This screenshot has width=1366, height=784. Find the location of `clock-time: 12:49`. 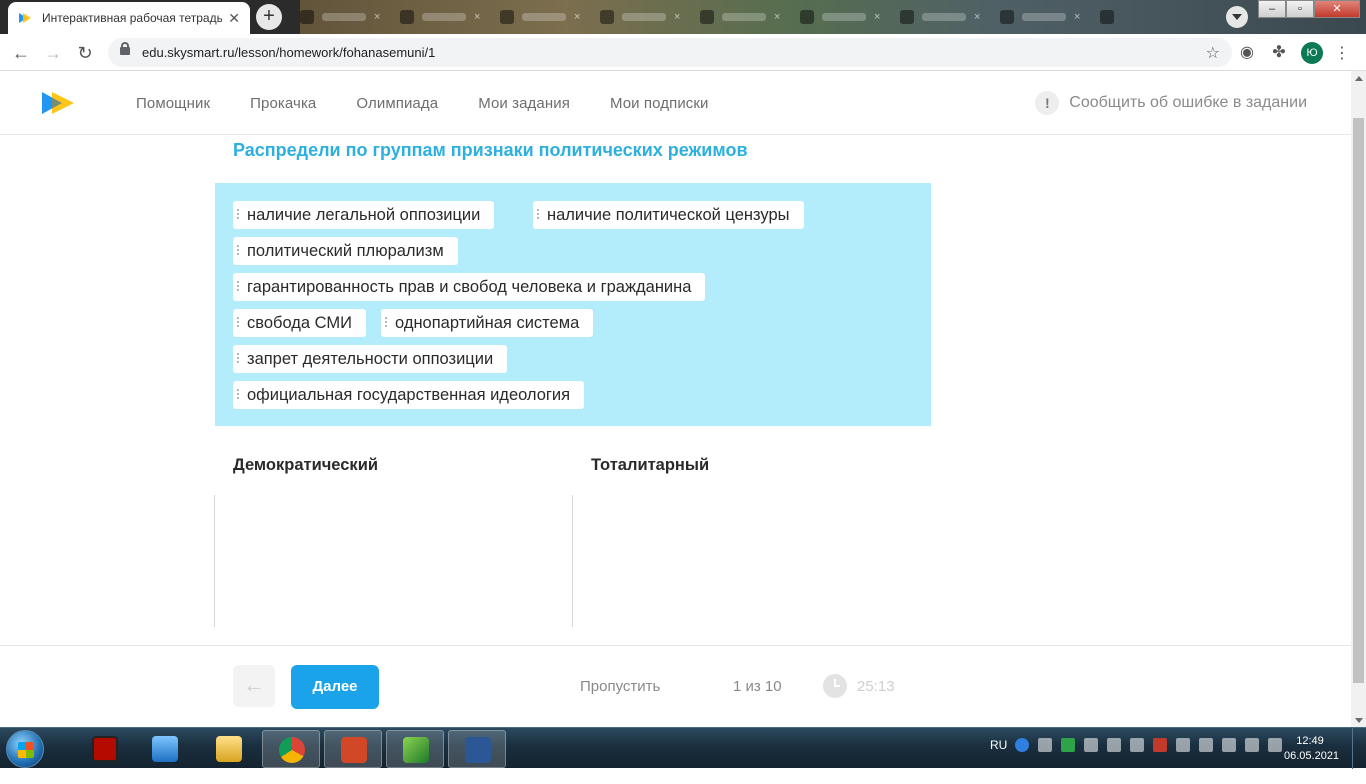

clock-time: 12:49 is located at coordinates (1310, 741).